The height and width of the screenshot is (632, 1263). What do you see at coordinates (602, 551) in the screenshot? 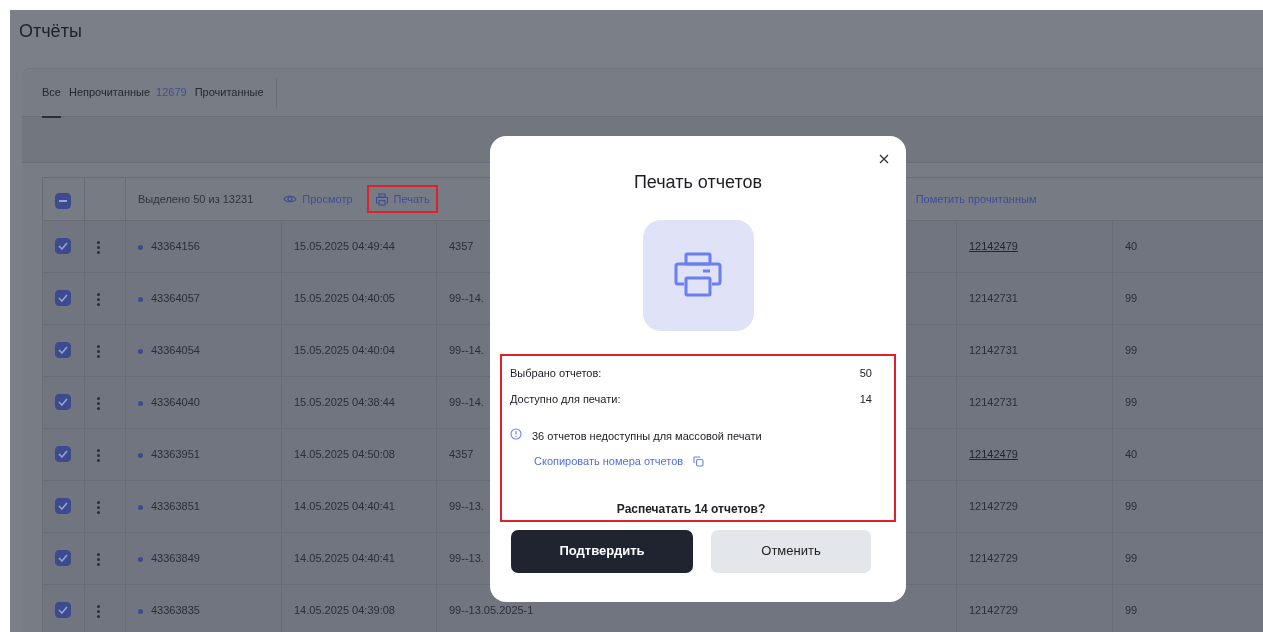
I see `confirm-button: Подтвердить` at bounding box center [602, 551].